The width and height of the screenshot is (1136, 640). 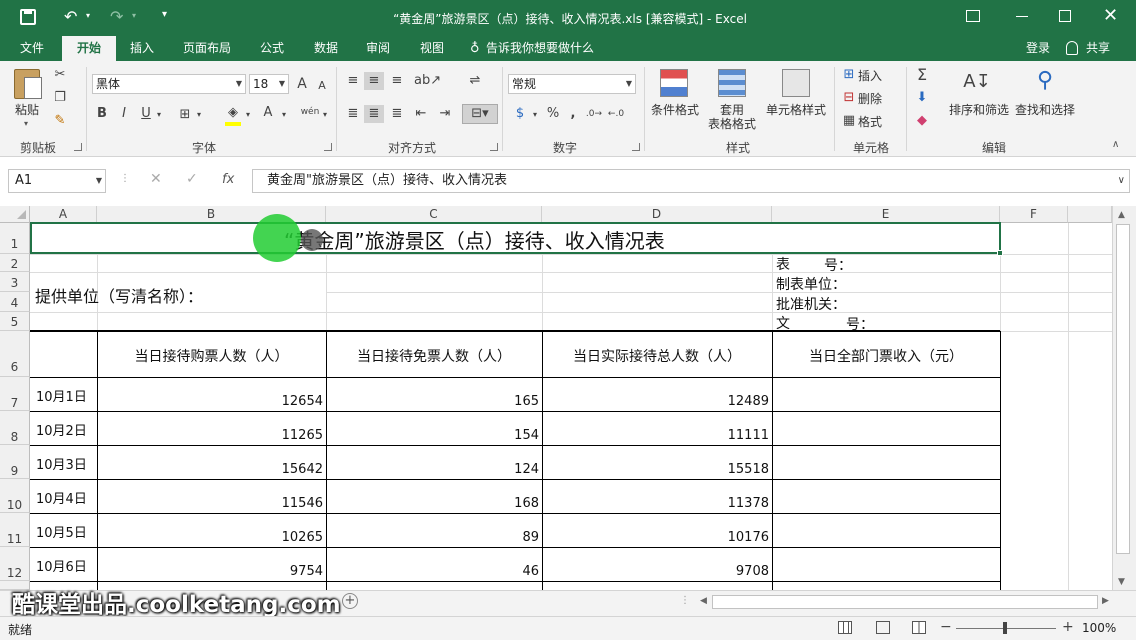 I want to click on free-cell: 89, so click(x=434, y=537).